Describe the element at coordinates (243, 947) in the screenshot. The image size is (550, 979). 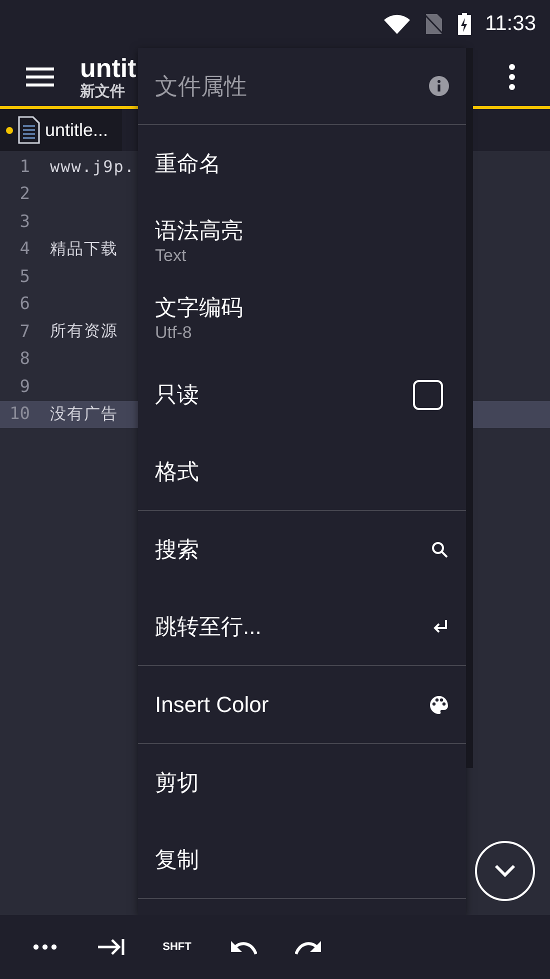
I see `undo-icon` at that location.